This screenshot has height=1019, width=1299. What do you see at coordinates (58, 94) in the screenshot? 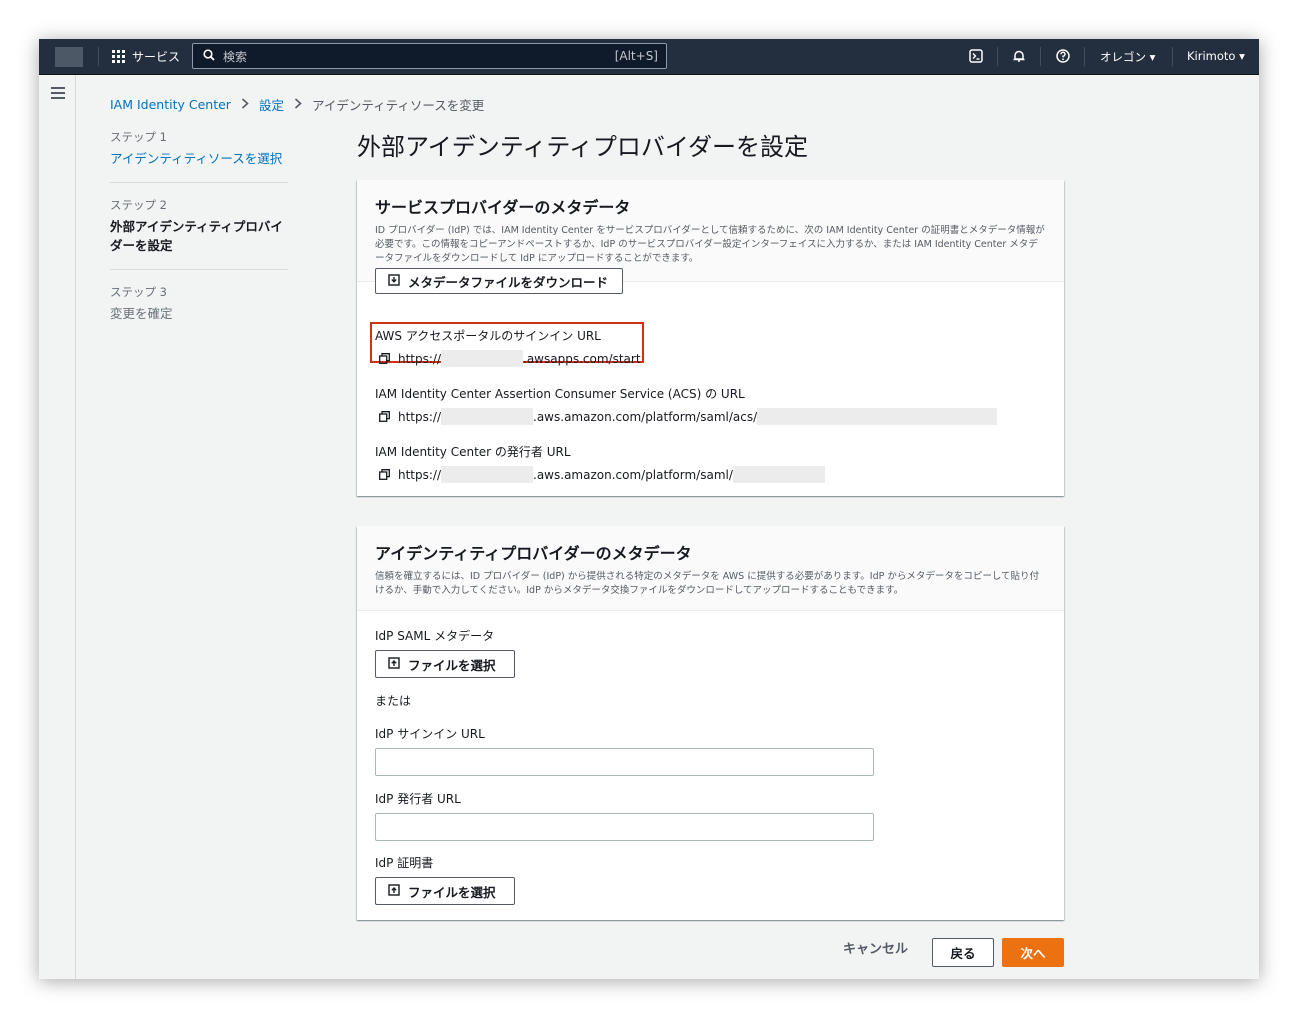
I see `hamburger-menu-icon` at bounding box center [58, 94].